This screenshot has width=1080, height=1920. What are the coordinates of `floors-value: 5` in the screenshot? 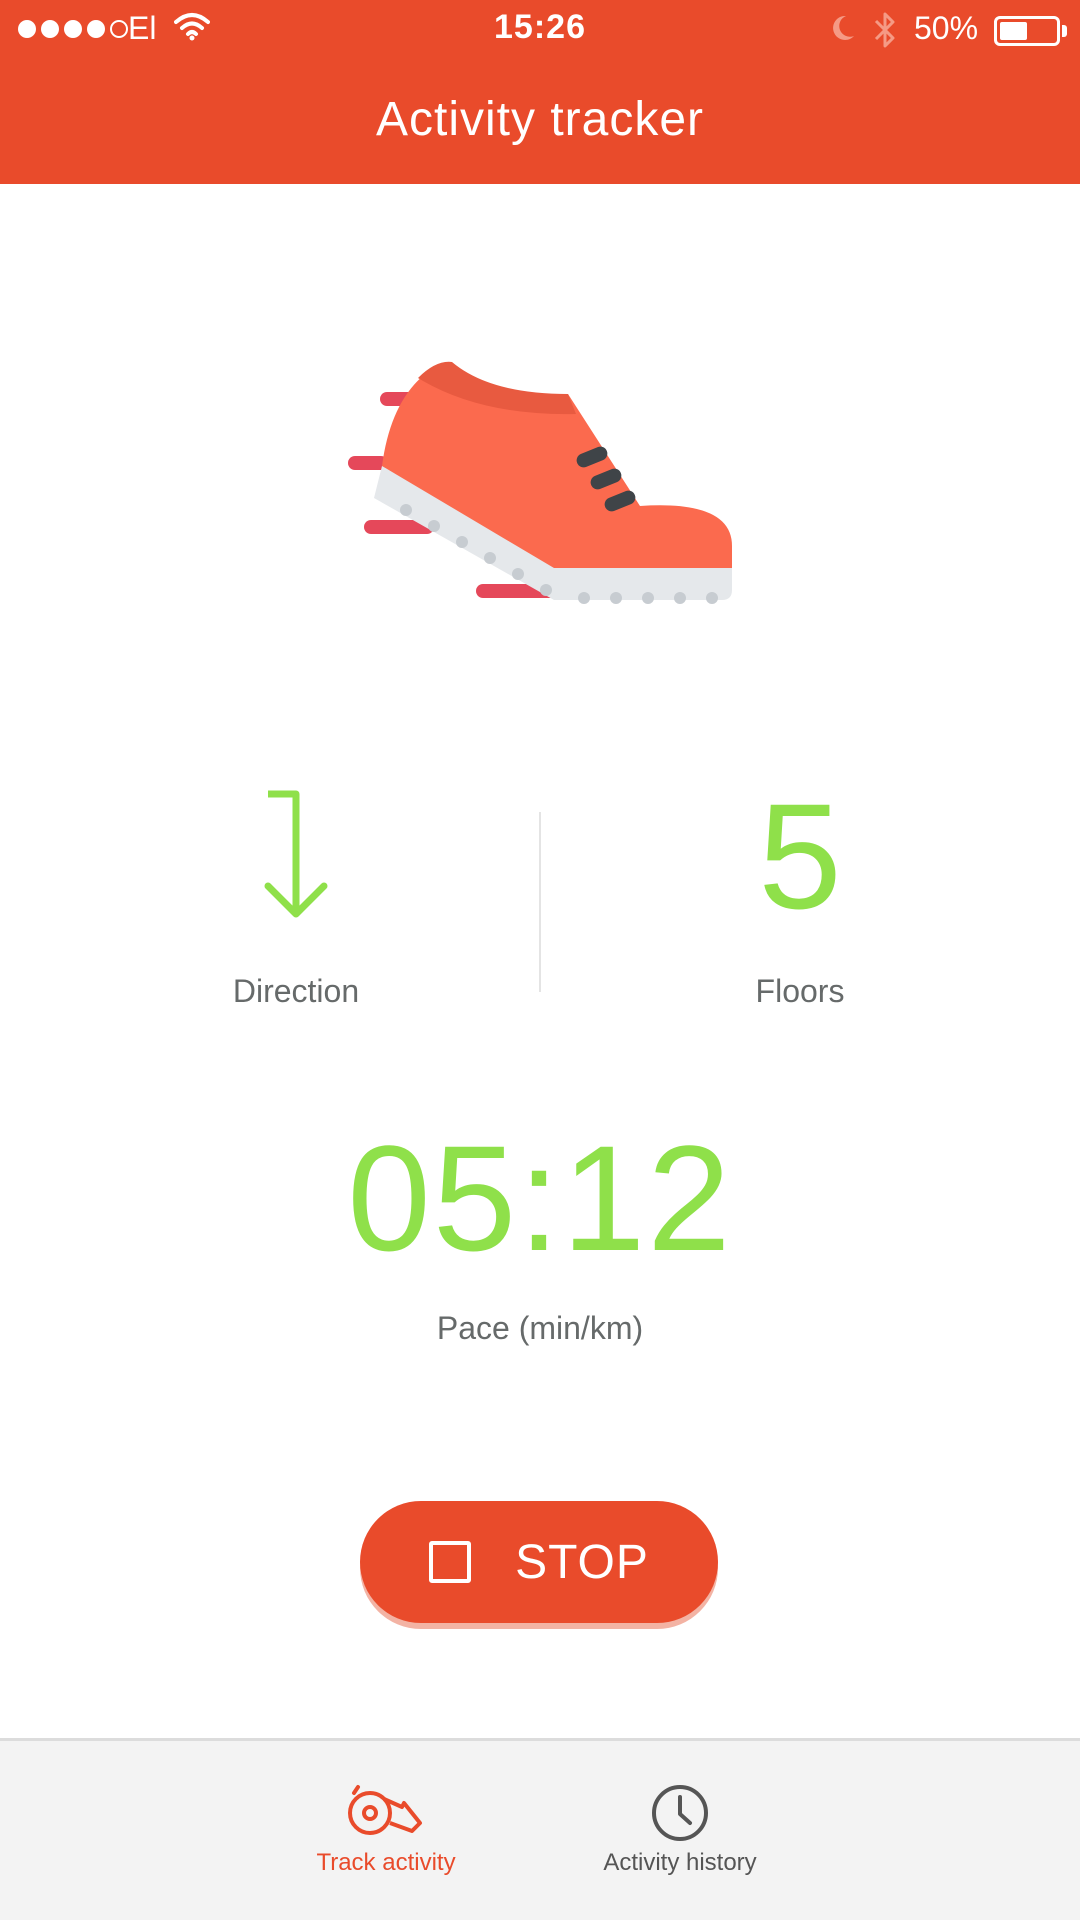 It's located at (800, 856).